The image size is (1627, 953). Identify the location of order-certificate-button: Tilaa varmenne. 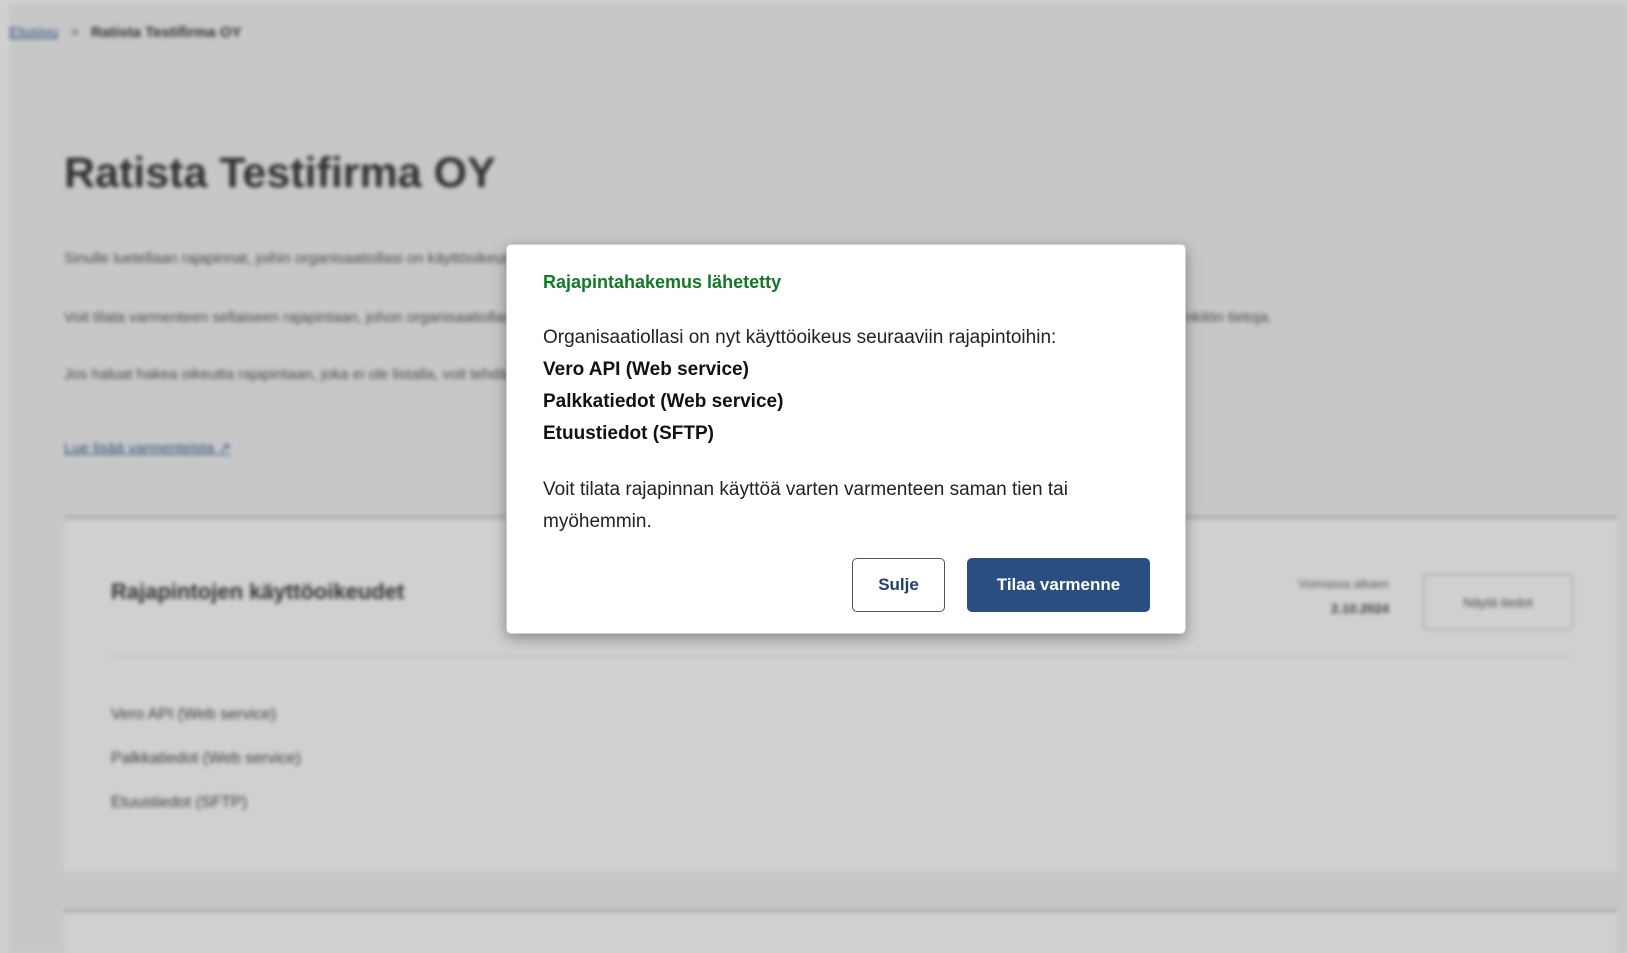
(1058, 585).